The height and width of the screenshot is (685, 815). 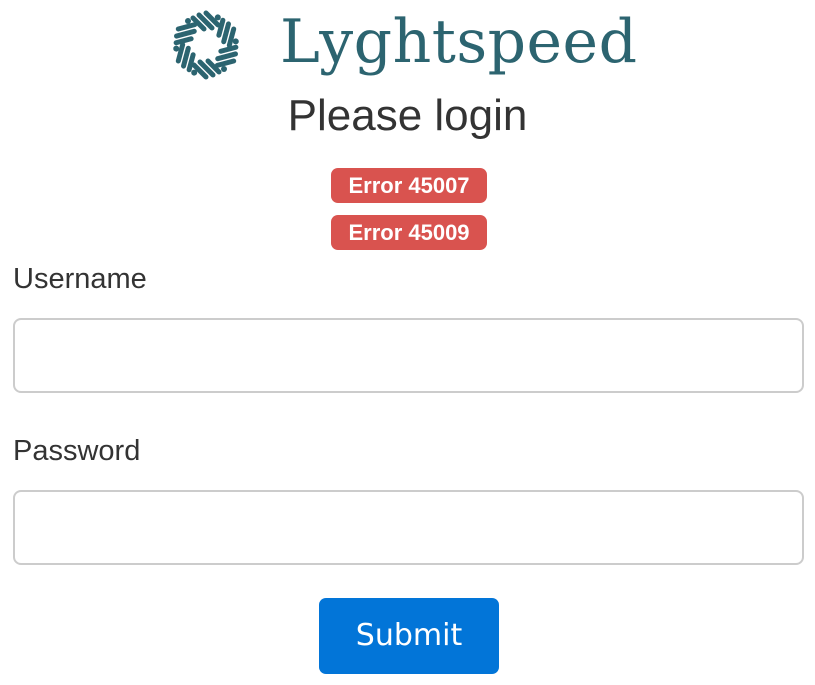 I want to click on circuit-ring-logo-icon, so click(x=206, y=45).